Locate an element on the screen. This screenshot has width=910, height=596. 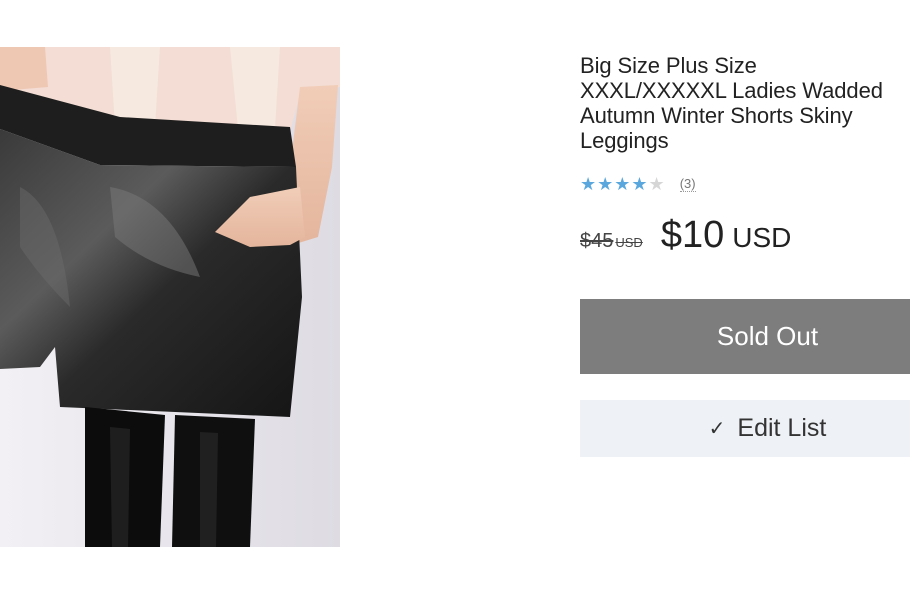
original-price-currency: USD is located at coordinates (629, 242).